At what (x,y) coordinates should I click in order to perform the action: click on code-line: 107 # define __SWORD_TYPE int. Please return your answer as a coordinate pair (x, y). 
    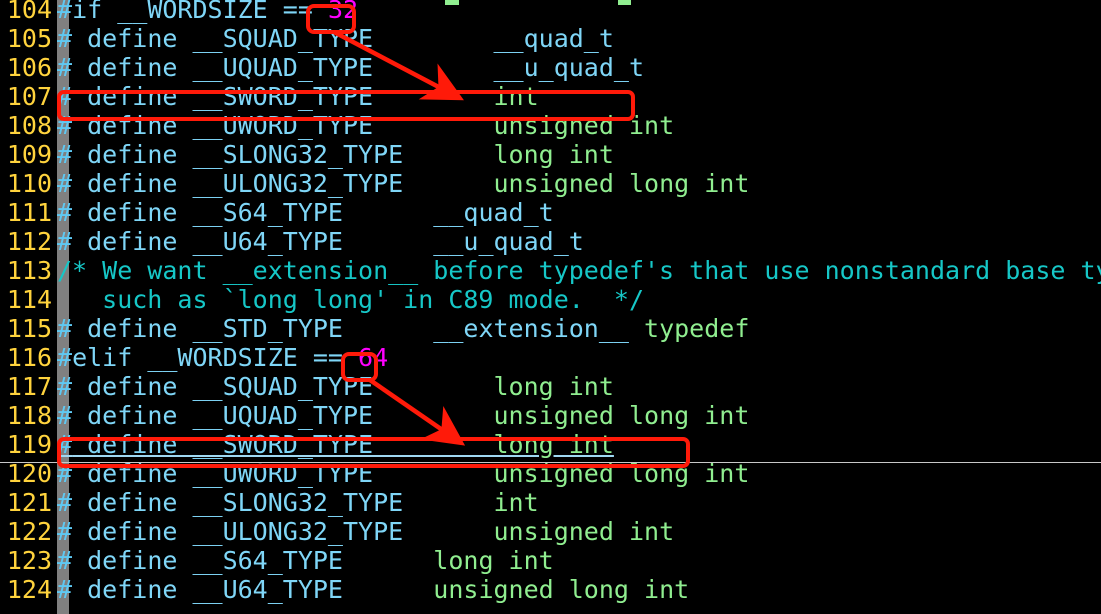
    Looking at the image, I should click on (550, 96).